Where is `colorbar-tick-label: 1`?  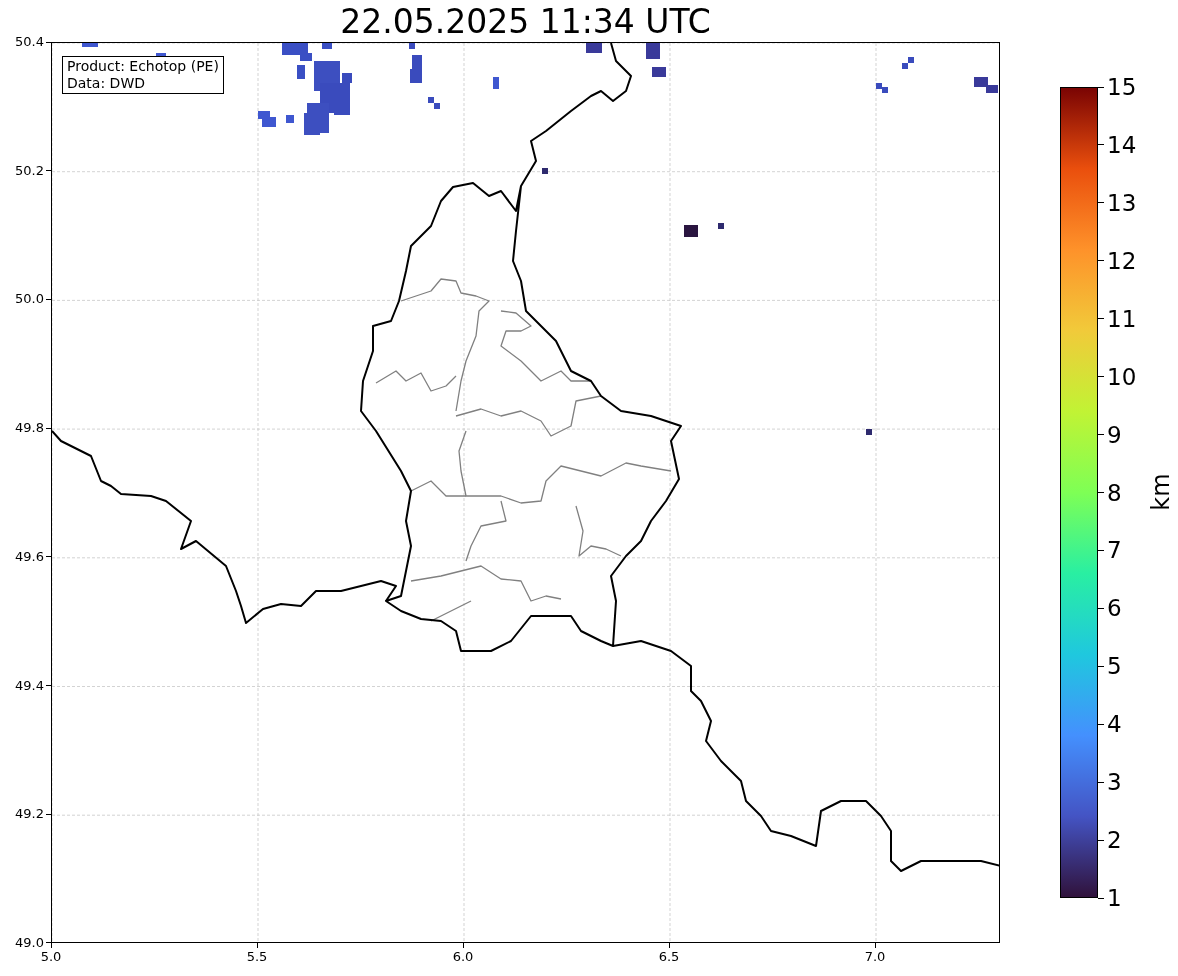 colorbar-tick-label: 1 is located at coordinates (1114, 898).